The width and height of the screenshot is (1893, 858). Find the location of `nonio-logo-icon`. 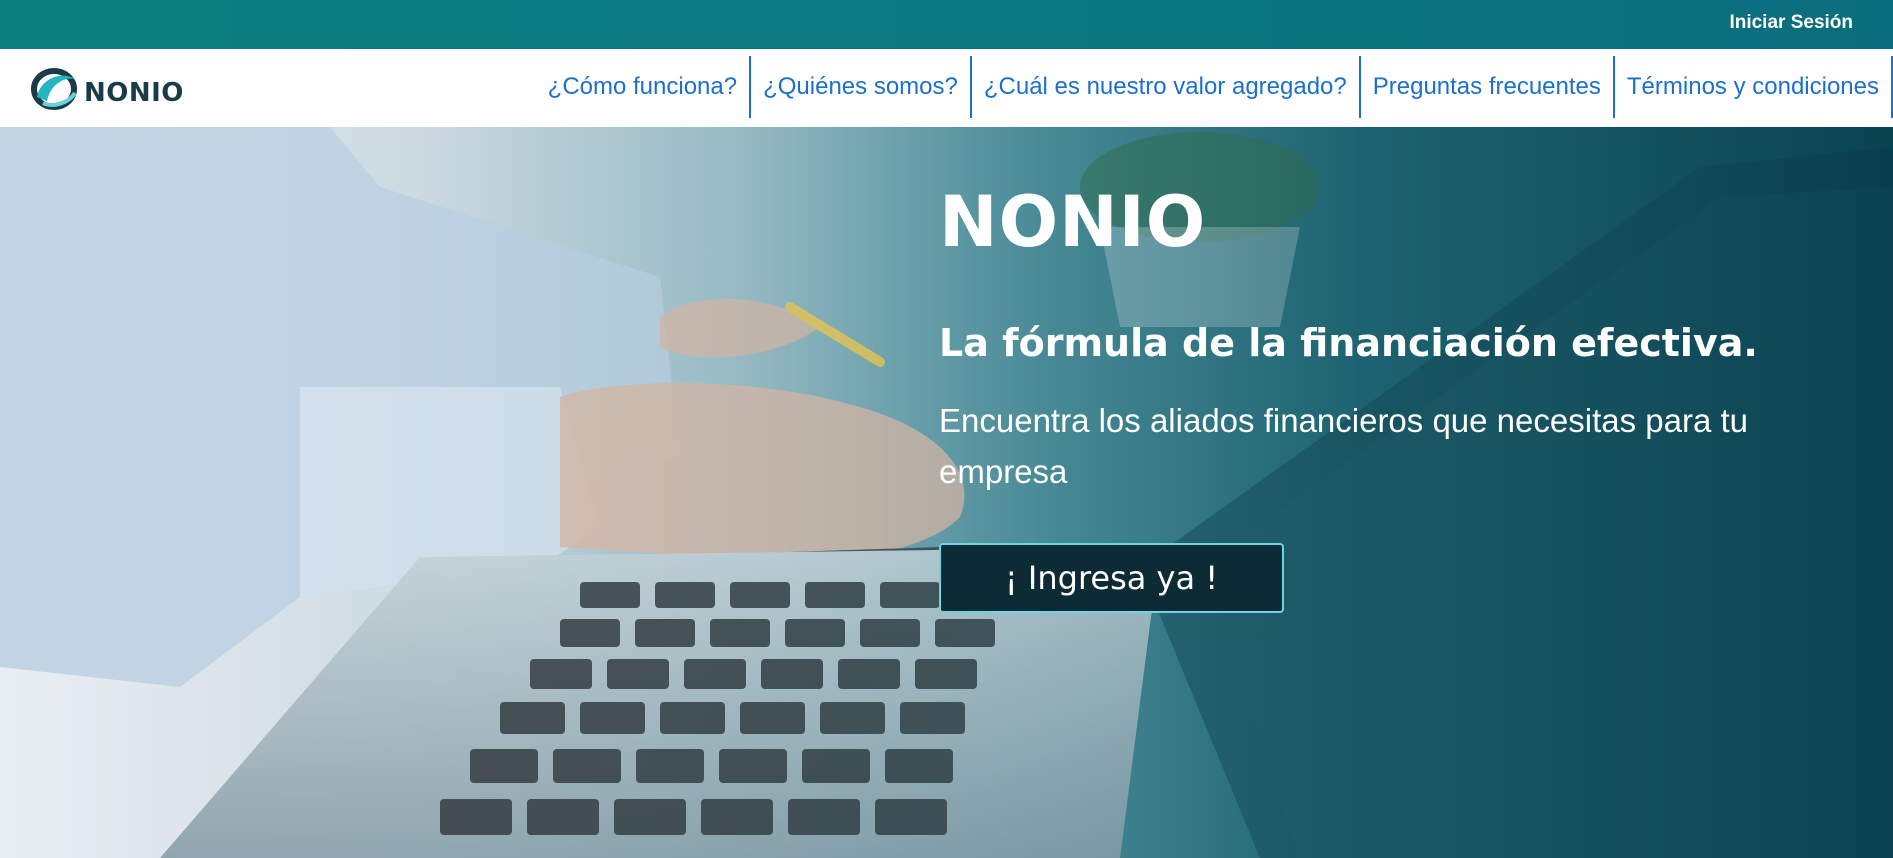

nonio-logo-icon is located at coordinates (54, 89).